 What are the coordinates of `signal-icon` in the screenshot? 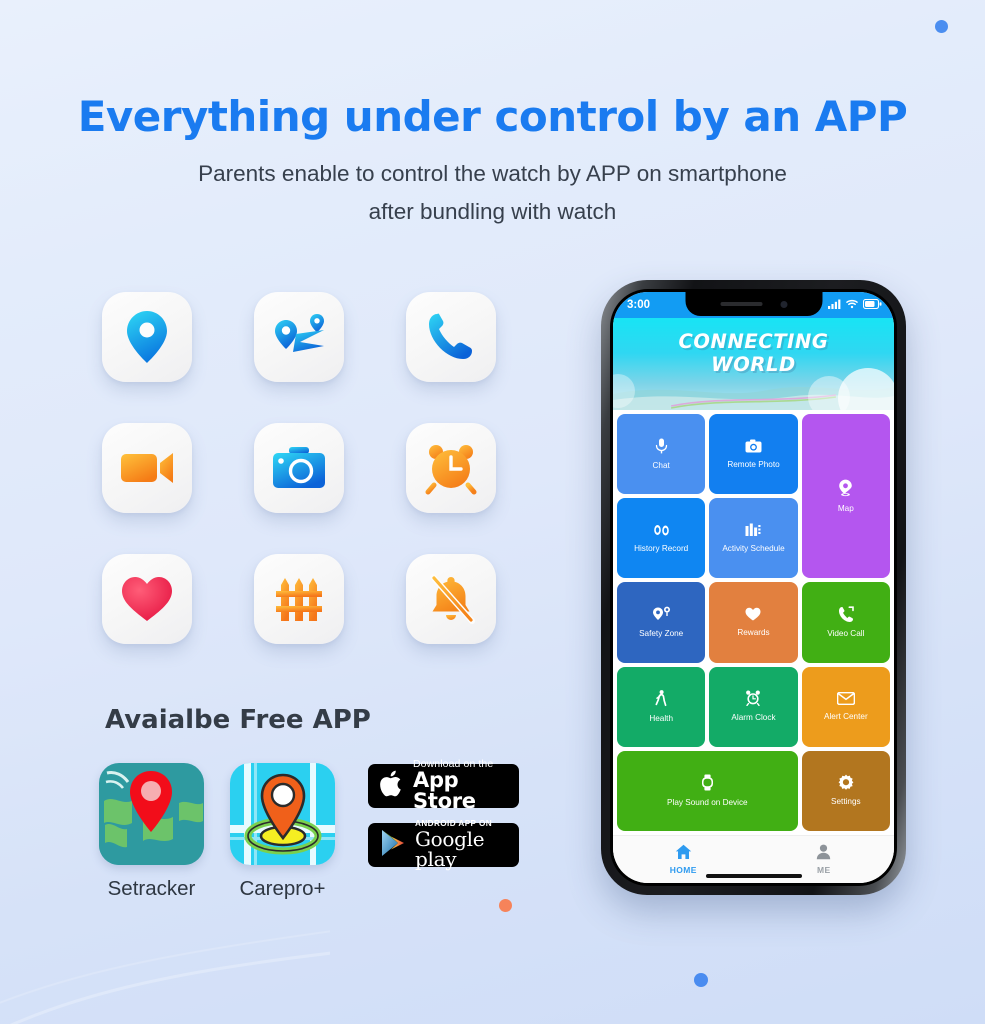 It's located at (834, 305).